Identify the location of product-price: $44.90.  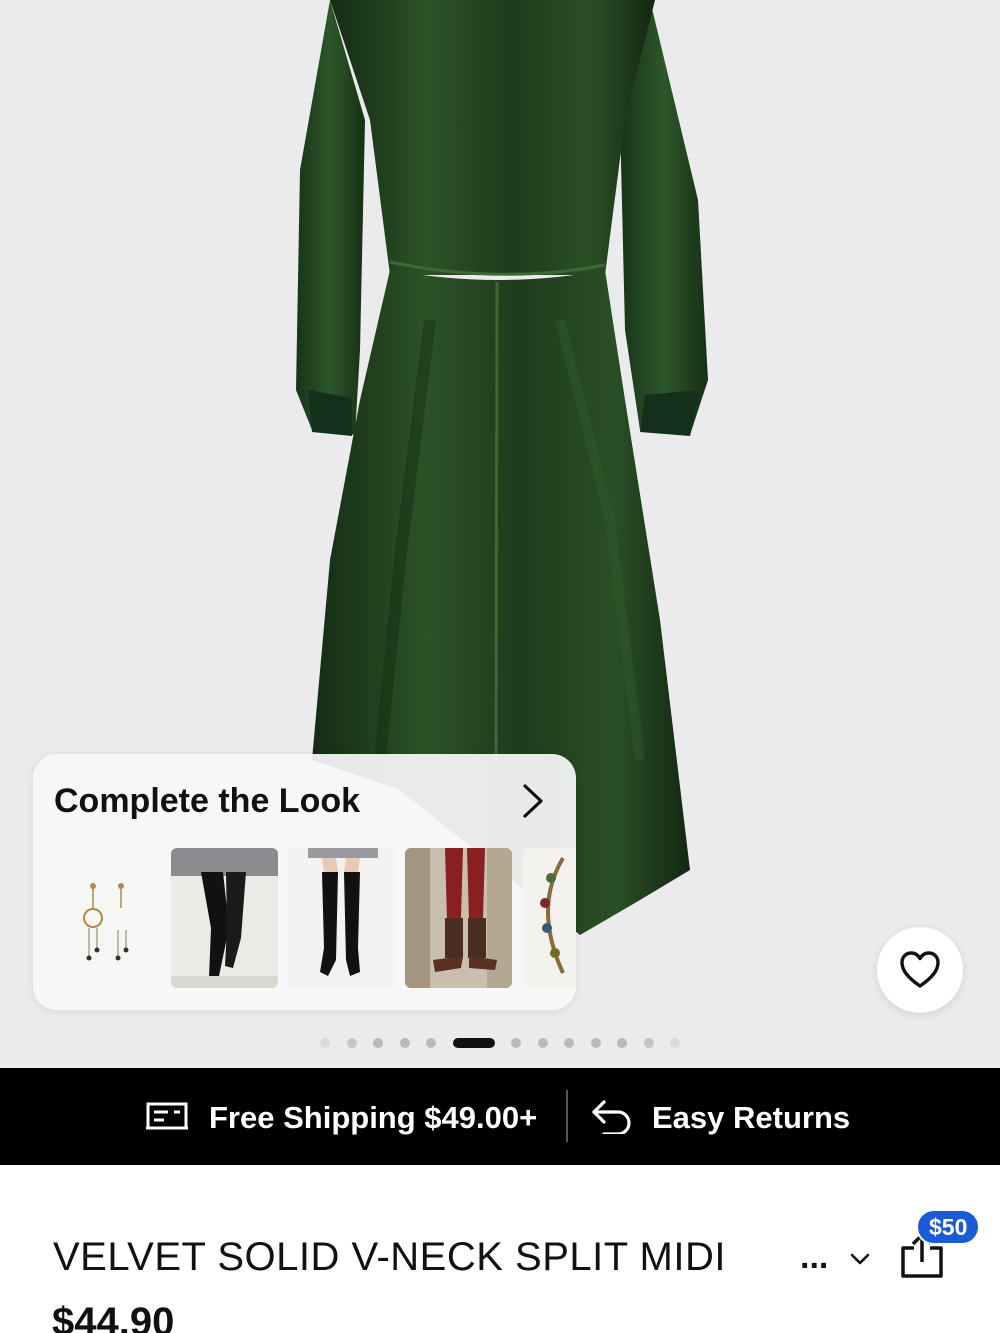
(113, 1316).